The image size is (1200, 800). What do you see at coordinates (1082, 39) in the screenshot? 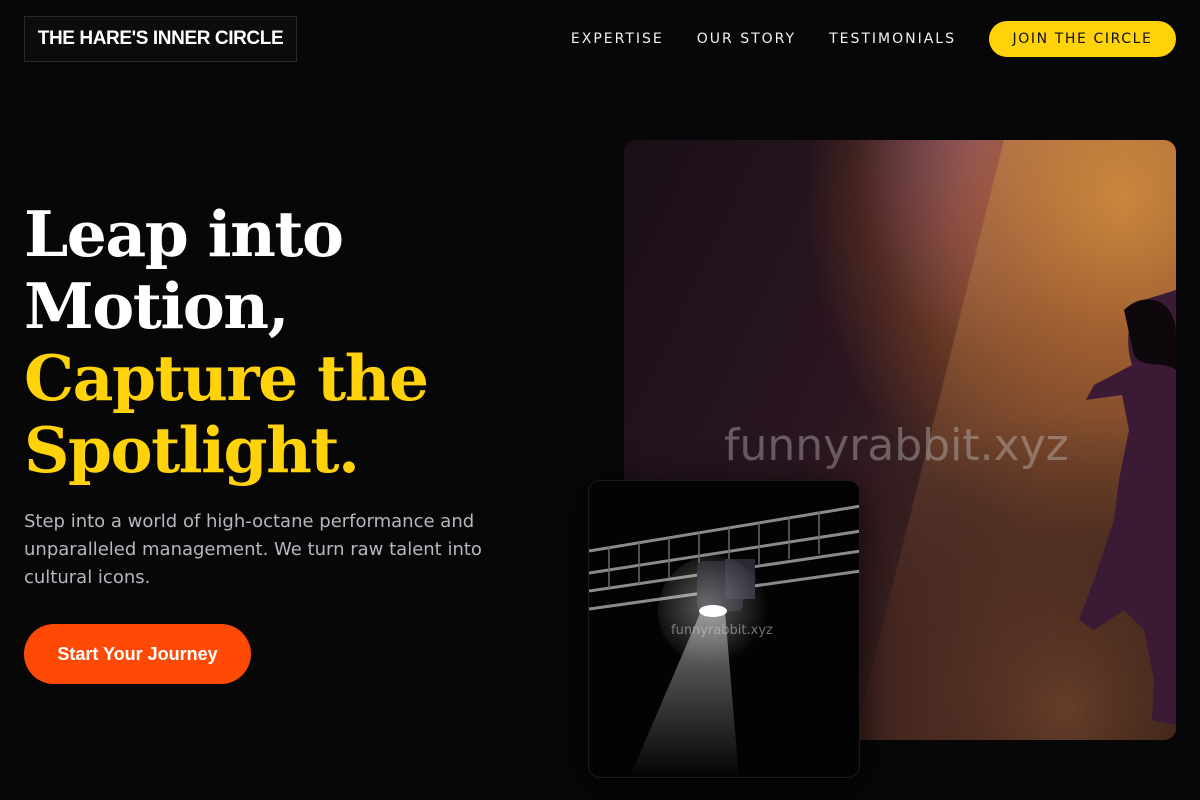
I see `join-circle-button: JOIN THE CIRCLE` at bounding box center [1082, 39].